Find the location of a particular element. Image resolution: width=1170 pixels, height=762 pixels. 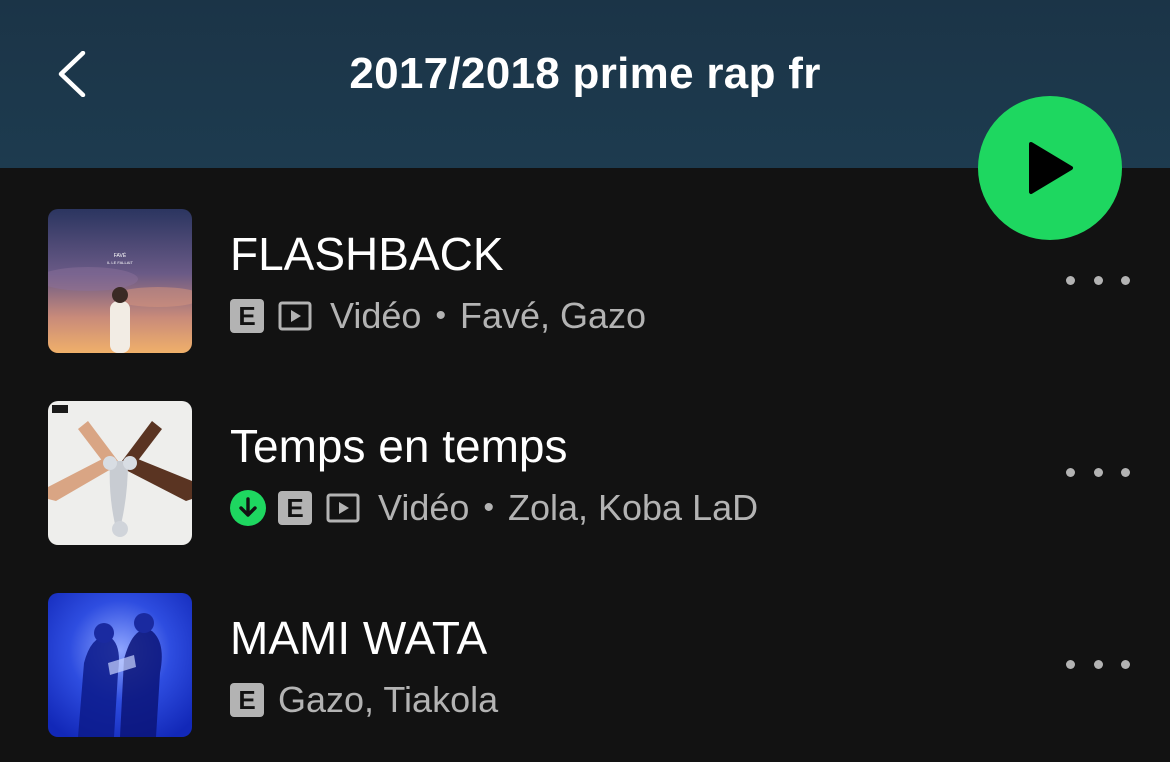

track-meta: E Vidéo • Zola, Koba LaD is located at coordinates (494, 508).